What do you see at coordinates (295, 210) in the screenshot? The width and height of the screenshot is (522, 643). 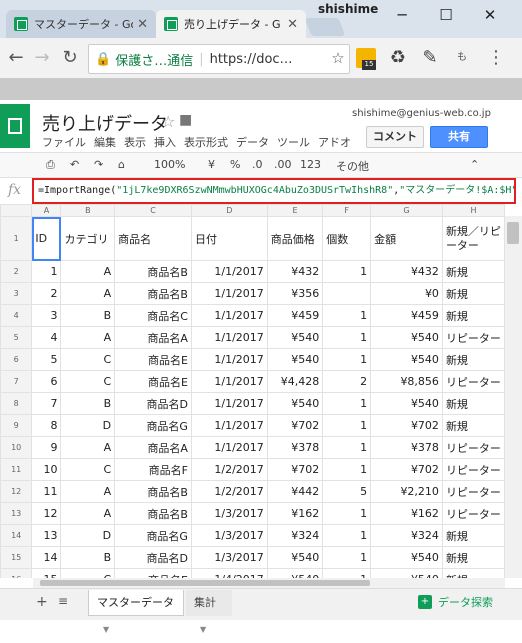 I see `column-header: E` at bounding box center [295, 210].